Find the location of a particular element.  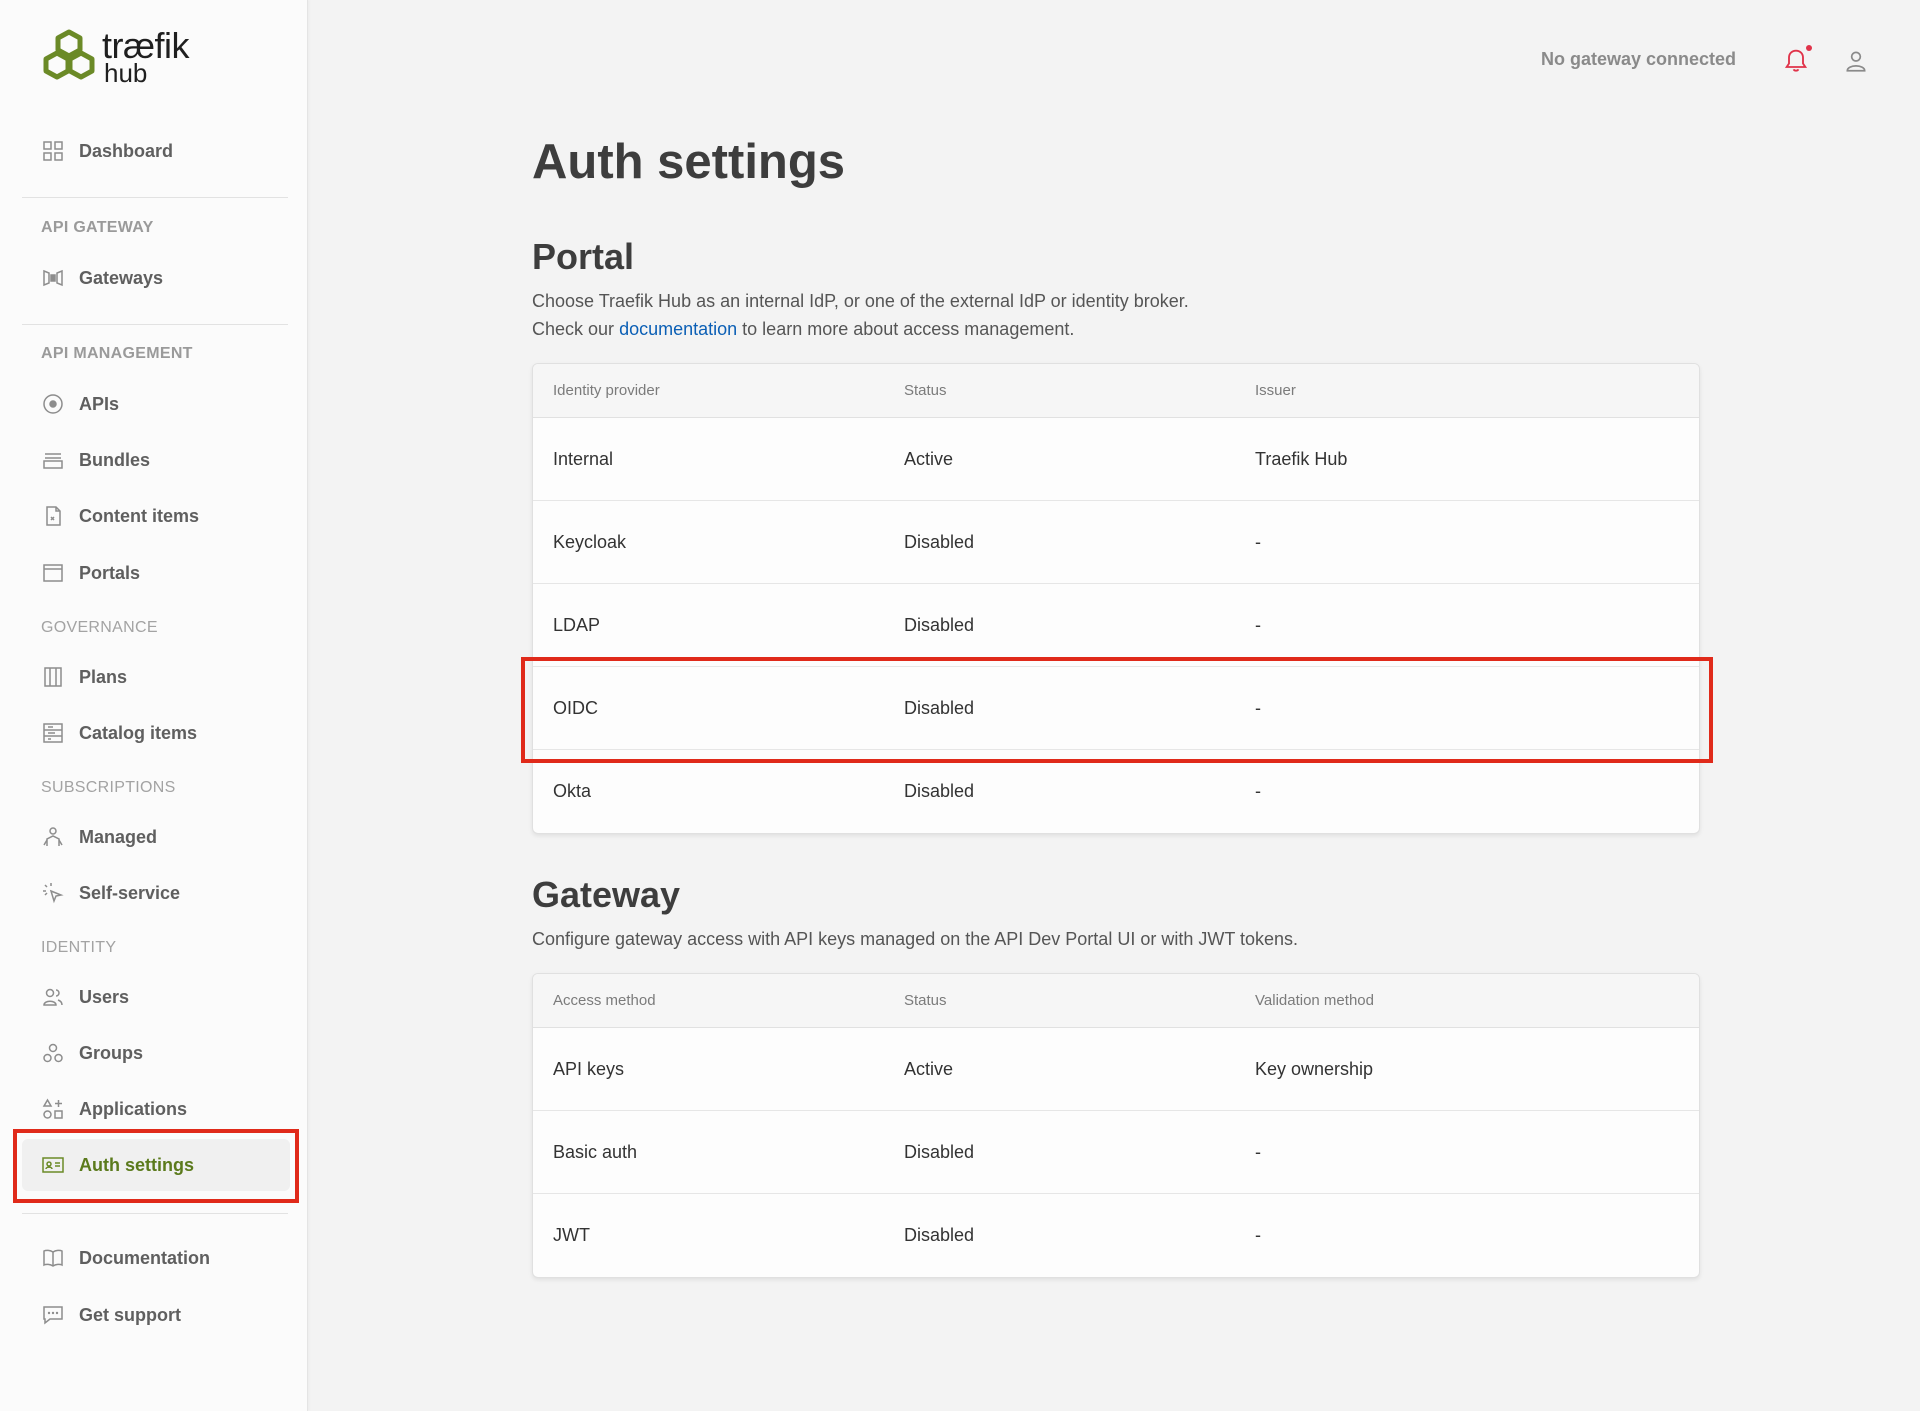

chat-bubble-icon is located at coordinates (53, 1315).